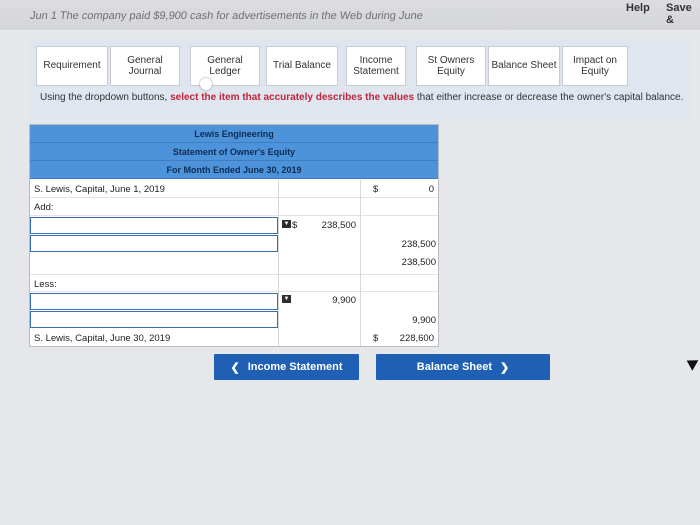 The height and width of the screenshot is (525, 700). What do you see at coordinates (295, 225) in the screenshot?
I see `add-dollar: $` at bounding box center [295, 225].